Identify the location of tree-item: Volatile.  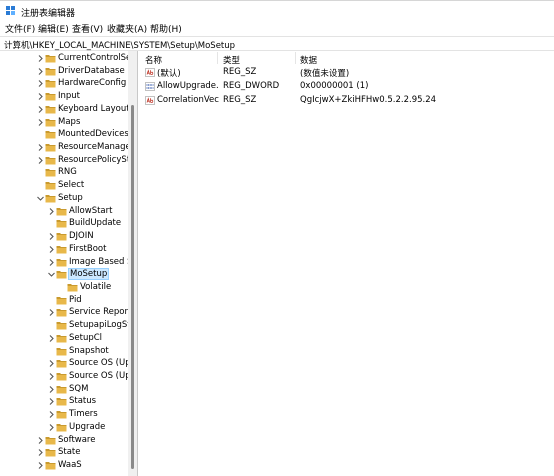
(65, 287).